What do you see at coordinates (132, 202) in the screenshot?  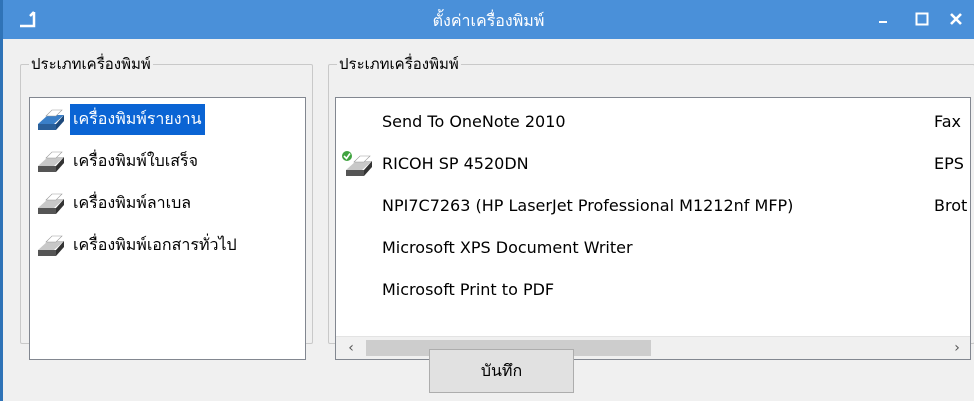 I see `category-label: เครื่องพิมพ์ลาเบล` at bounding box center [132, 202].